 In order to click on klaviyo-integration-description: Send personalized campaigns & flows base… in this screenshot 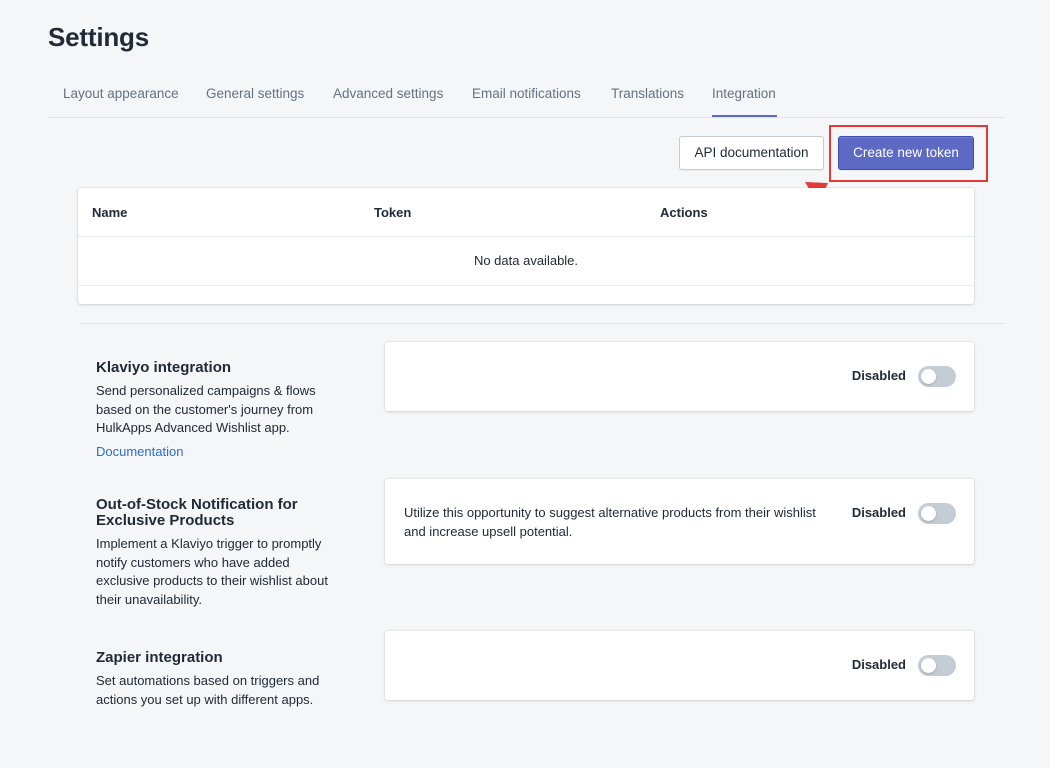, I will do `click(206, 409)`.